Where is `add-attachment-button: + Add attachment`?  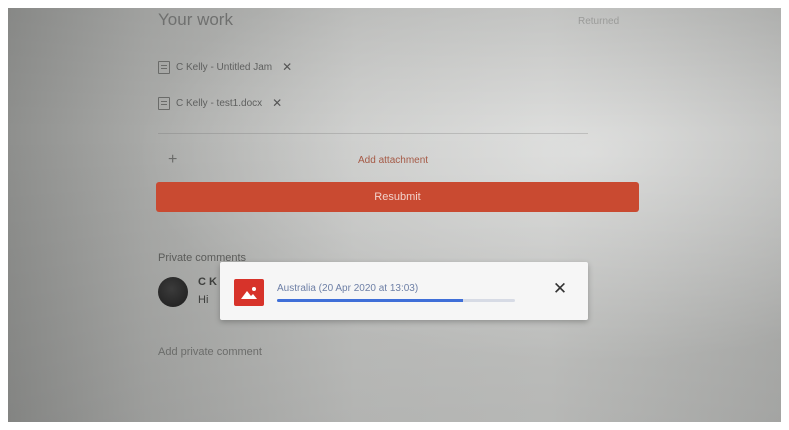
add-attachment-button: + Add attachment is located at coordinates (373, 160).